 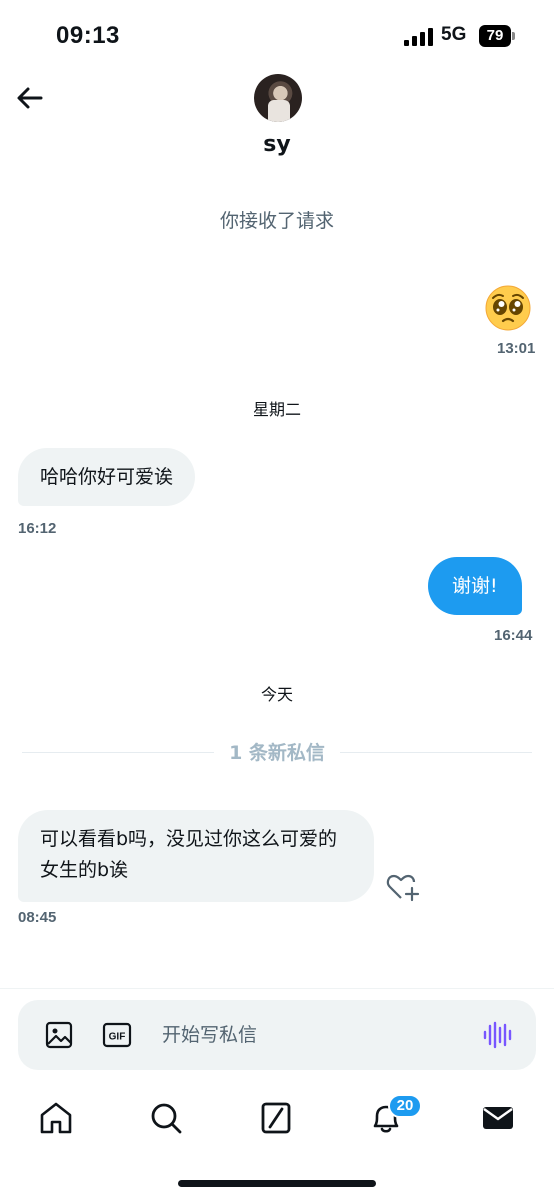 What do you see at coordinates (88, 35) in the screenshot?
I see `clock: 09:13` at bounding box center [88, 35].